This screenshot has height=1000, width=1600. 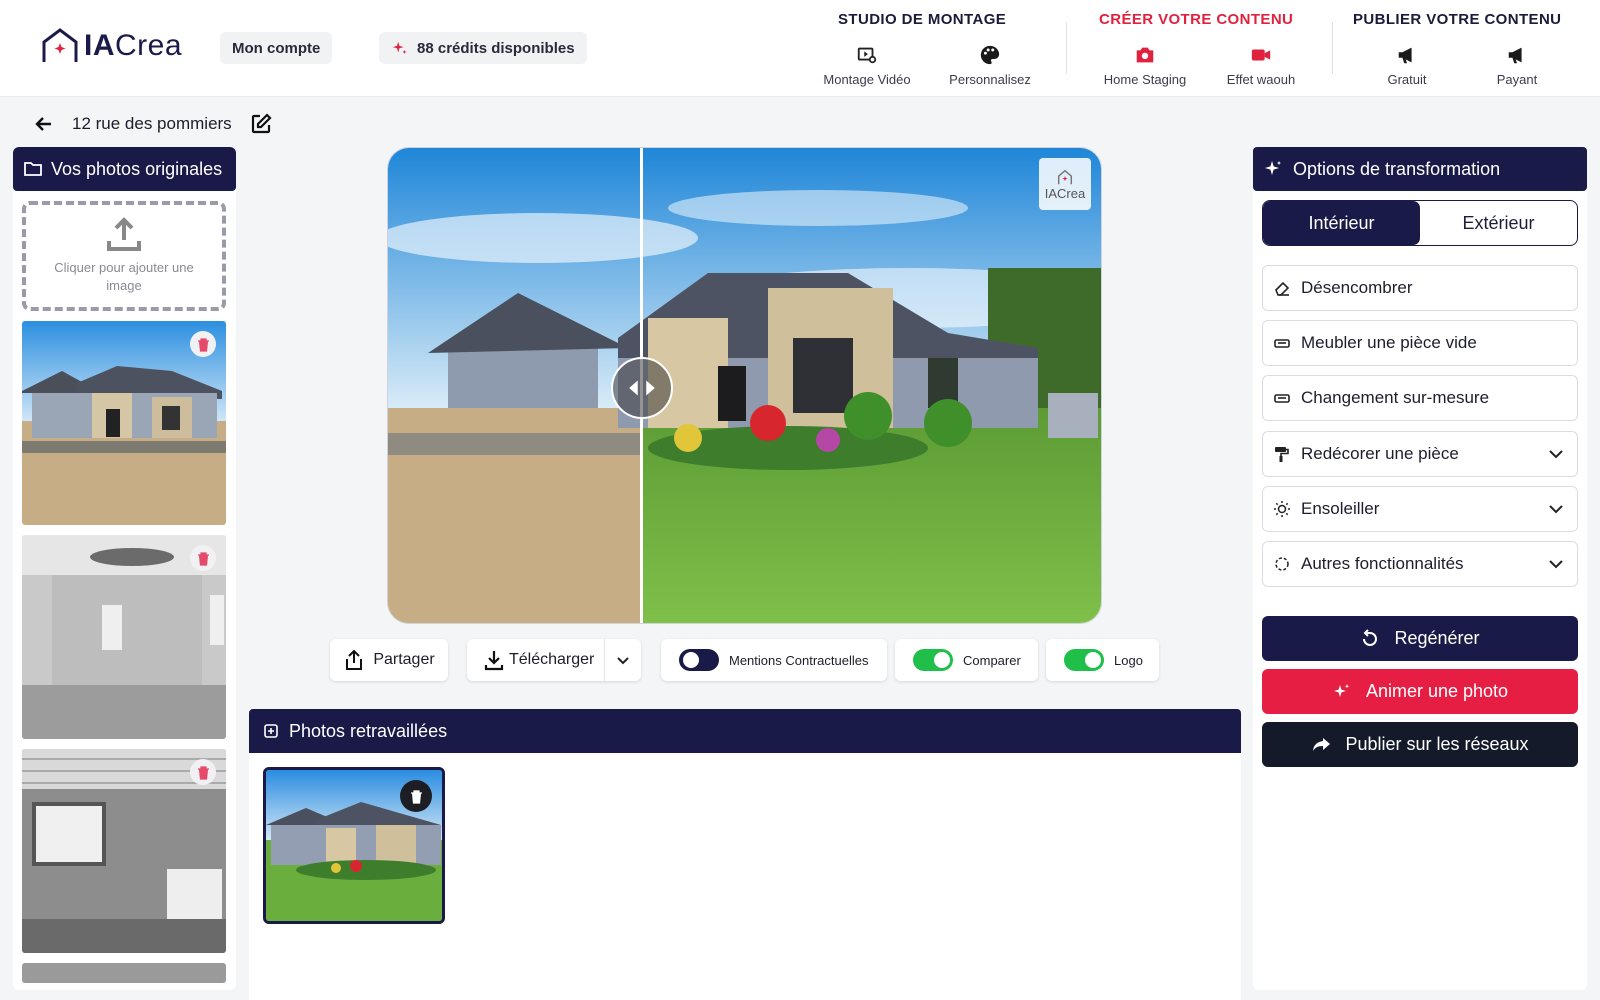 What do you see at coordinates (1437, 744) in the screenshot?
I see `action-label: Publier sur les réseaux` at bounding box center [1437, 744].